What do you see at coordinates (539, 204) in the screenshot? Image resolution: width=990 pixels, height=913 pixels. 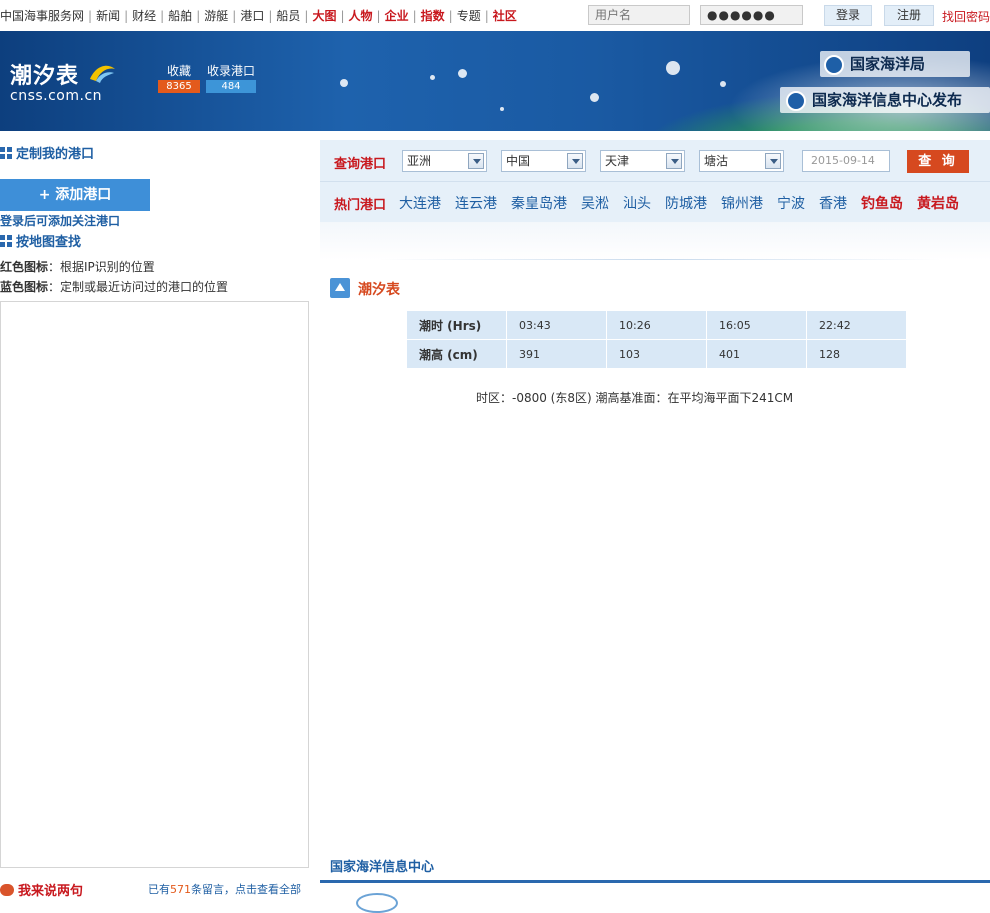 I see `hot-port-link: 秦皇岛港` at bounding box center [539, 204].